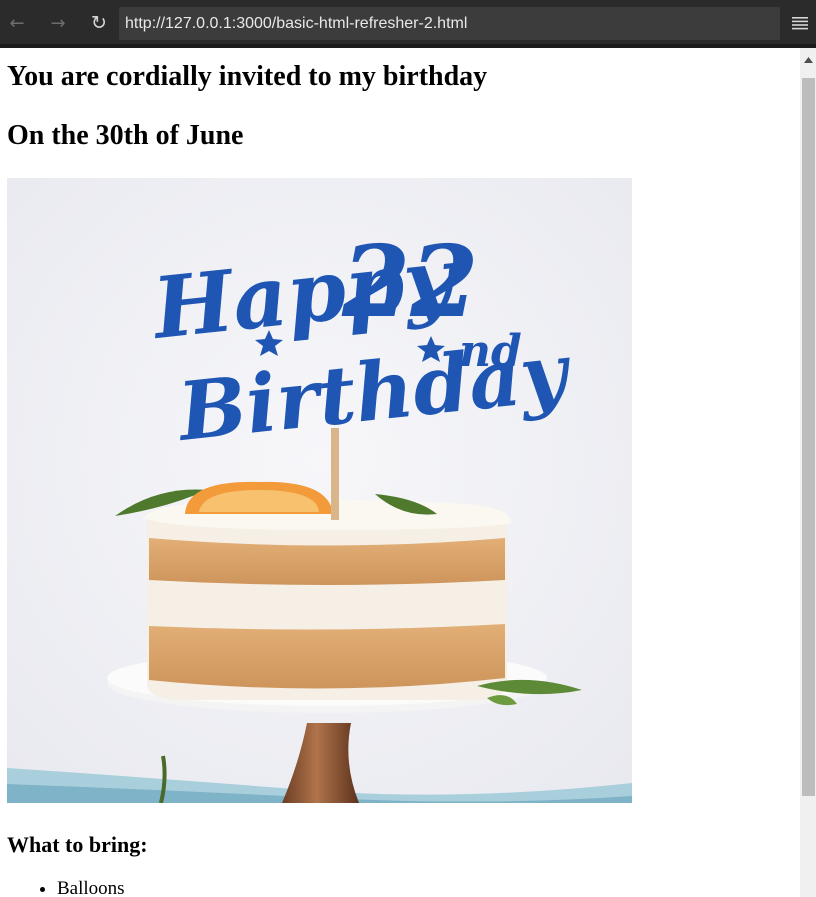  I want to click on back-arrow-icon: ←, so click(17, 23).